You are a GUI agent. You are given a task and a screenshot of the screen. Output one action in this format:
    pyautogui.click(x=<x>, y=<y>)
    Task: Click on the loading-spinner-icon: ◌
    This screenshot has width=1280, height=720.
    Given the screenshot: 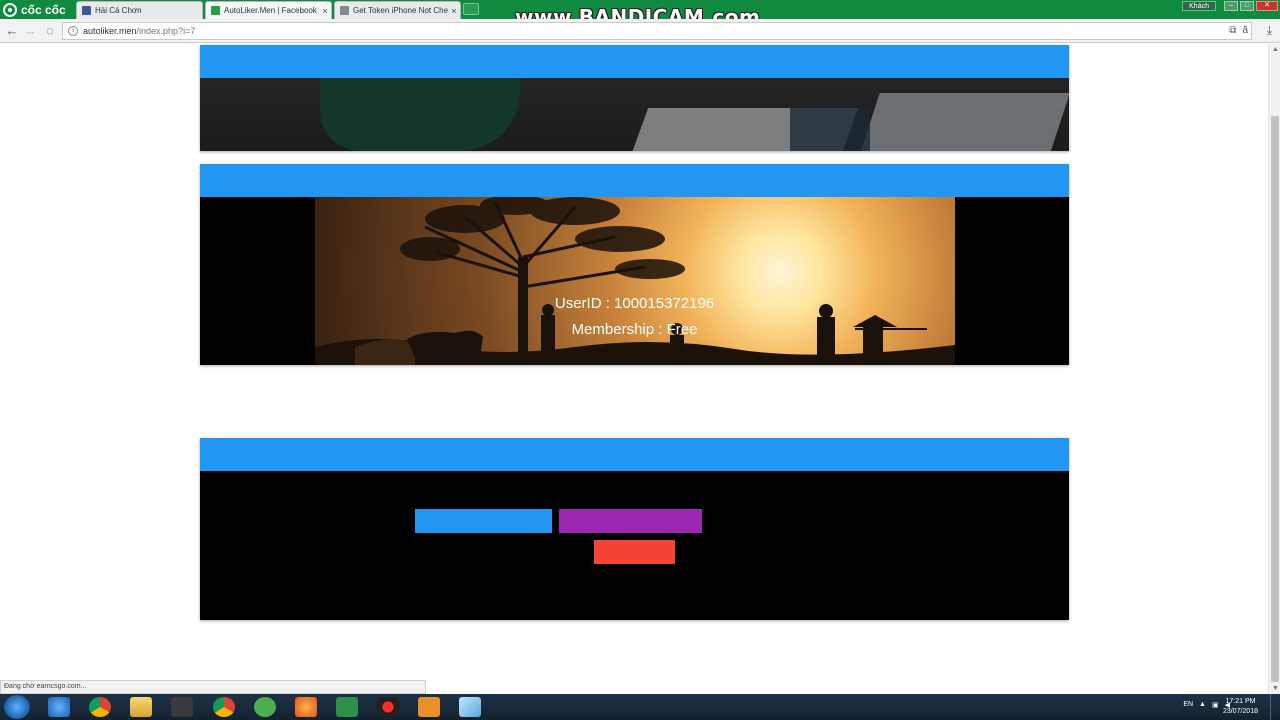 What is the action you would take?
    pyautogui.click(x=50, y=31)
    